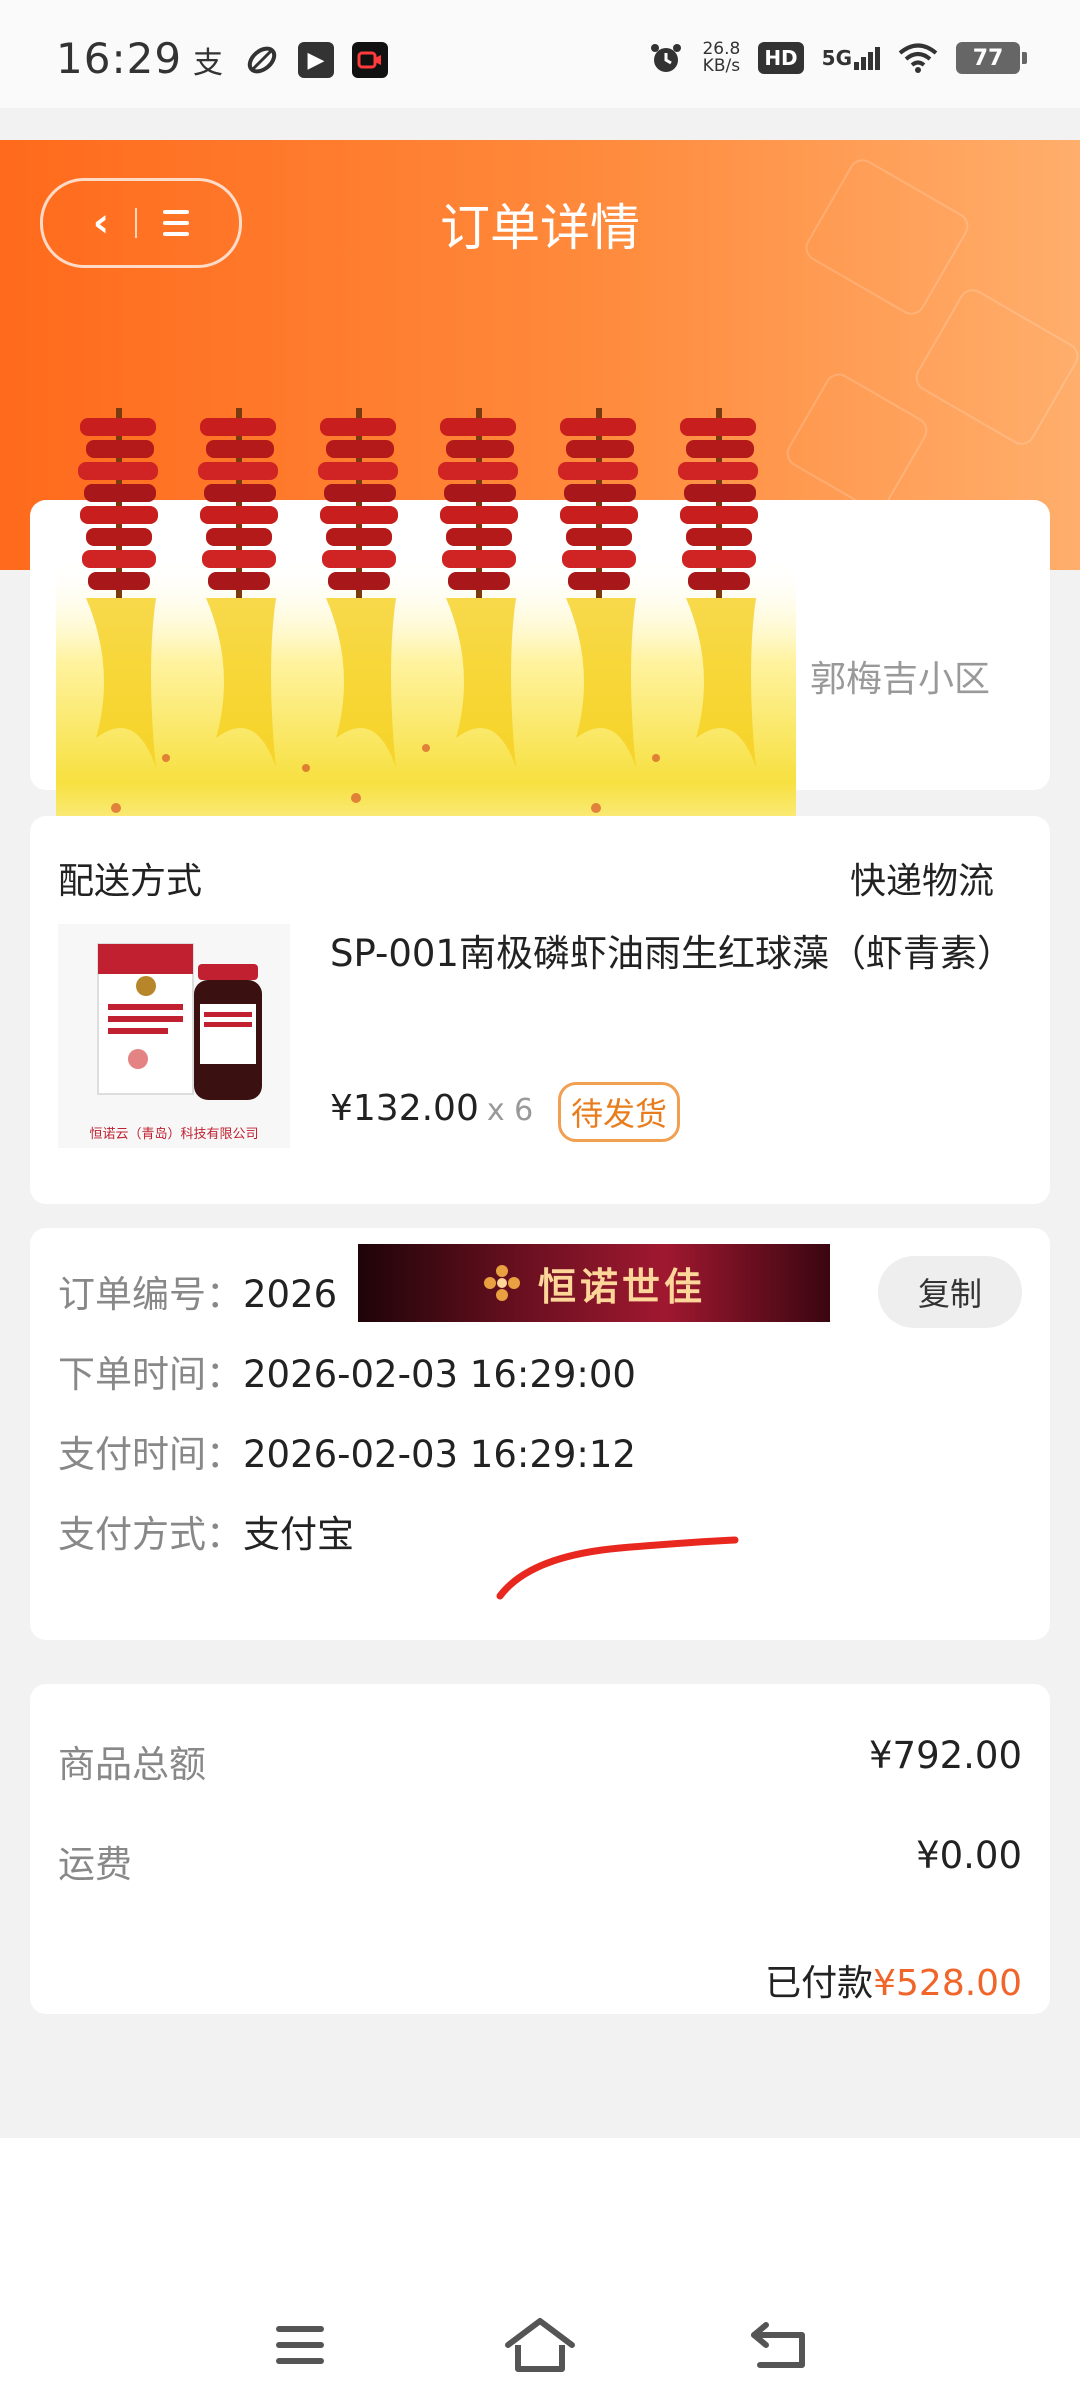  I want to click on net-speed: 26.8 KB/s, so click(721, 58).